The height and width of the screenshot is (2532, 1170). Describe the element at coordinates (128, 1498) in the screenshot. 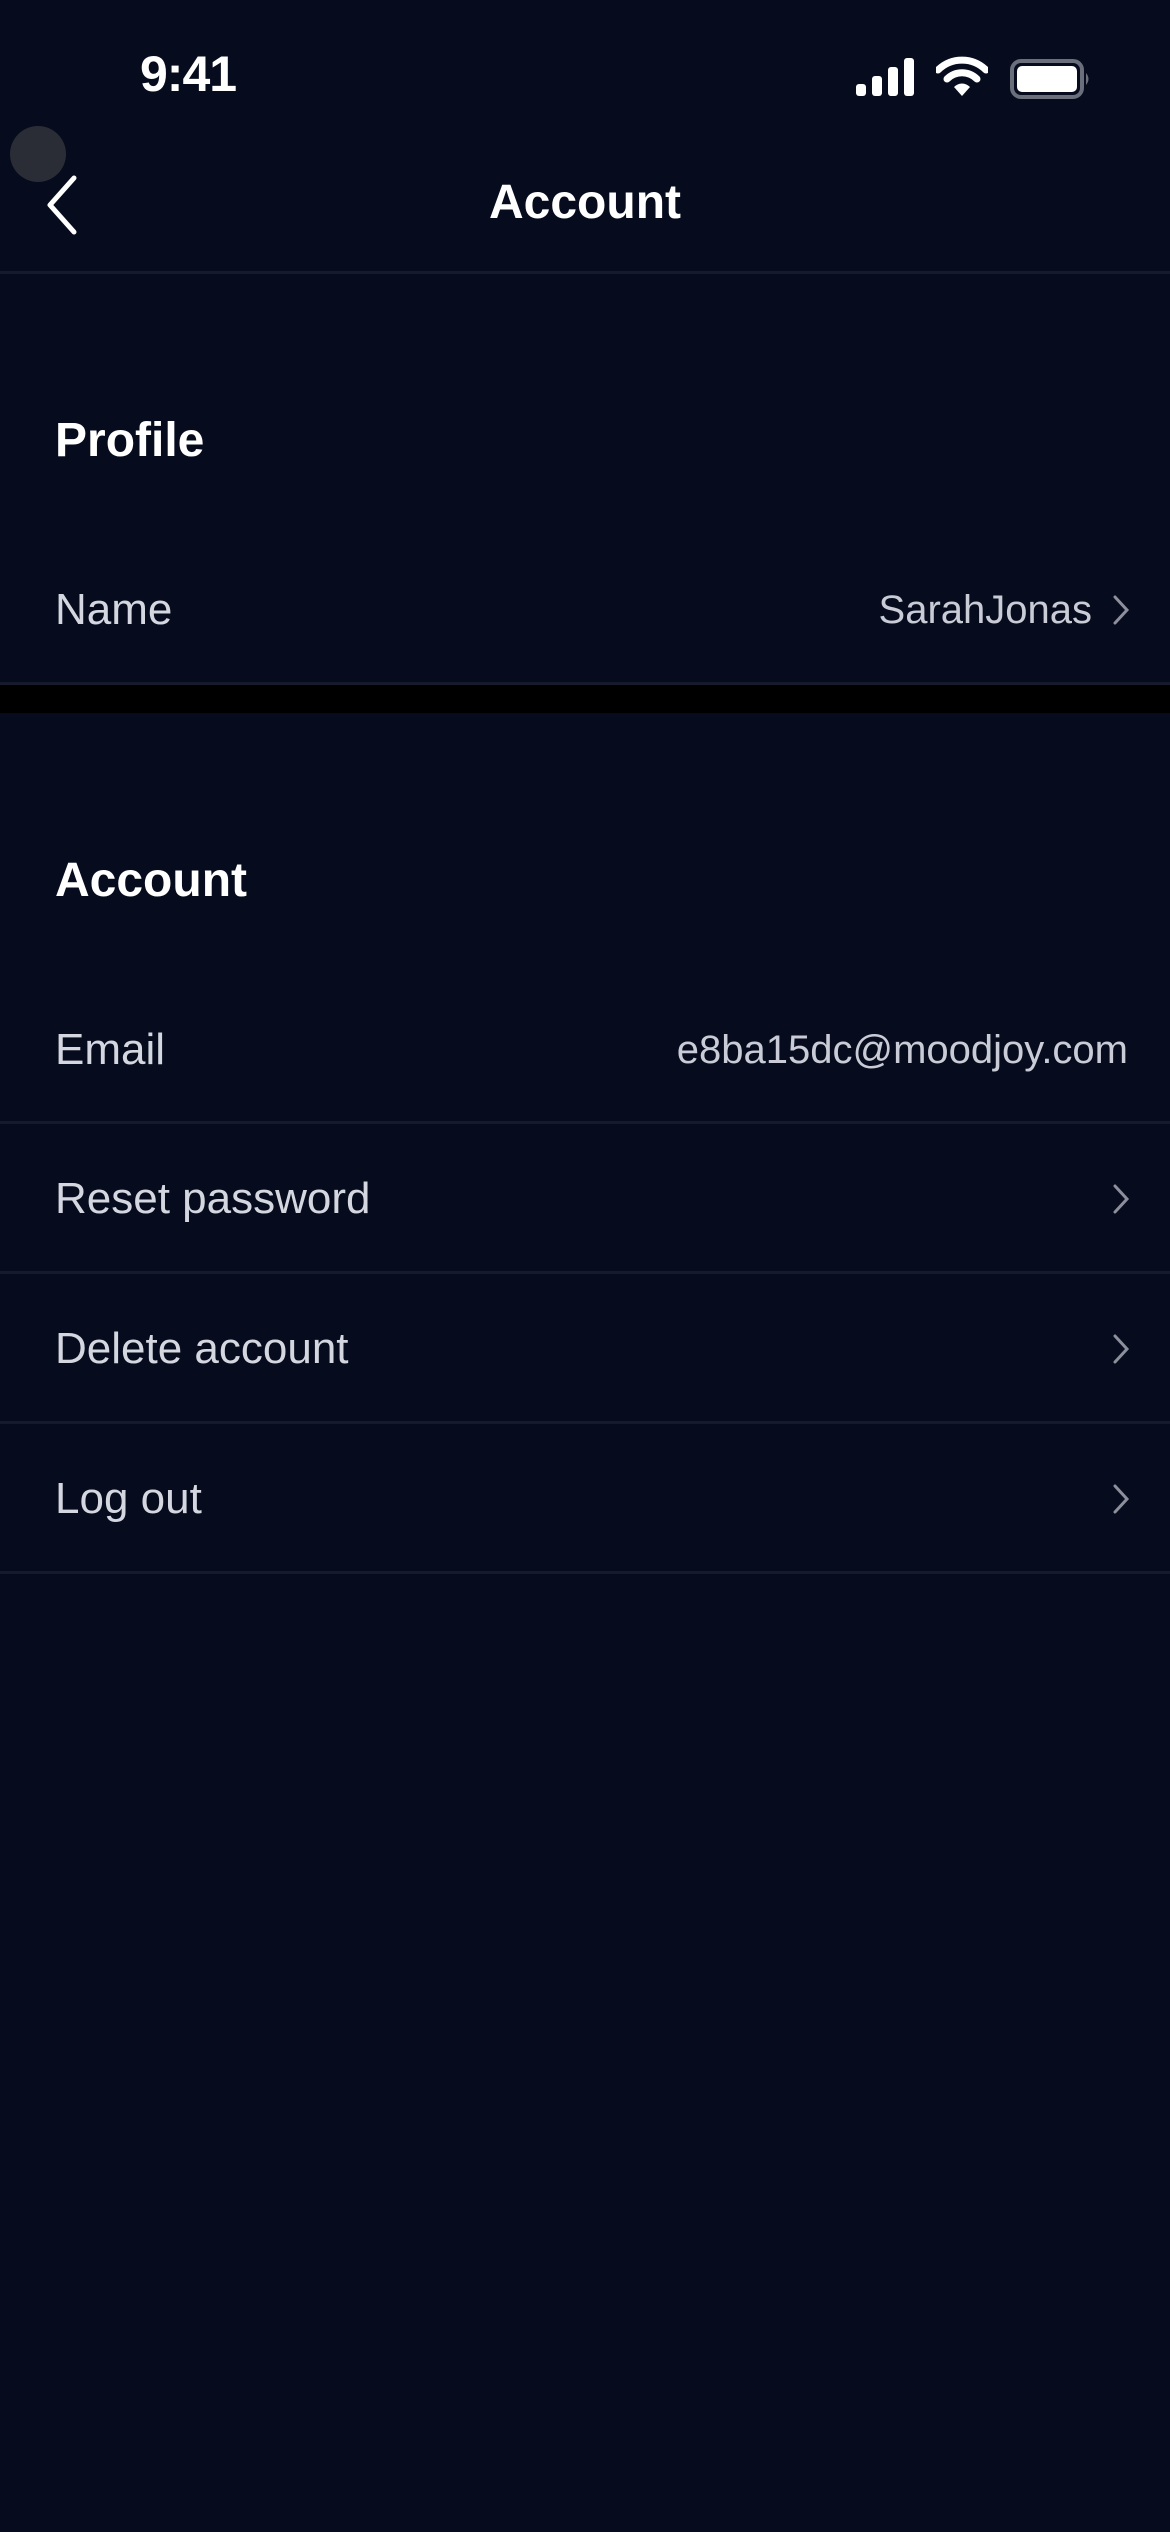

I see `row-label: Log out` at that location.